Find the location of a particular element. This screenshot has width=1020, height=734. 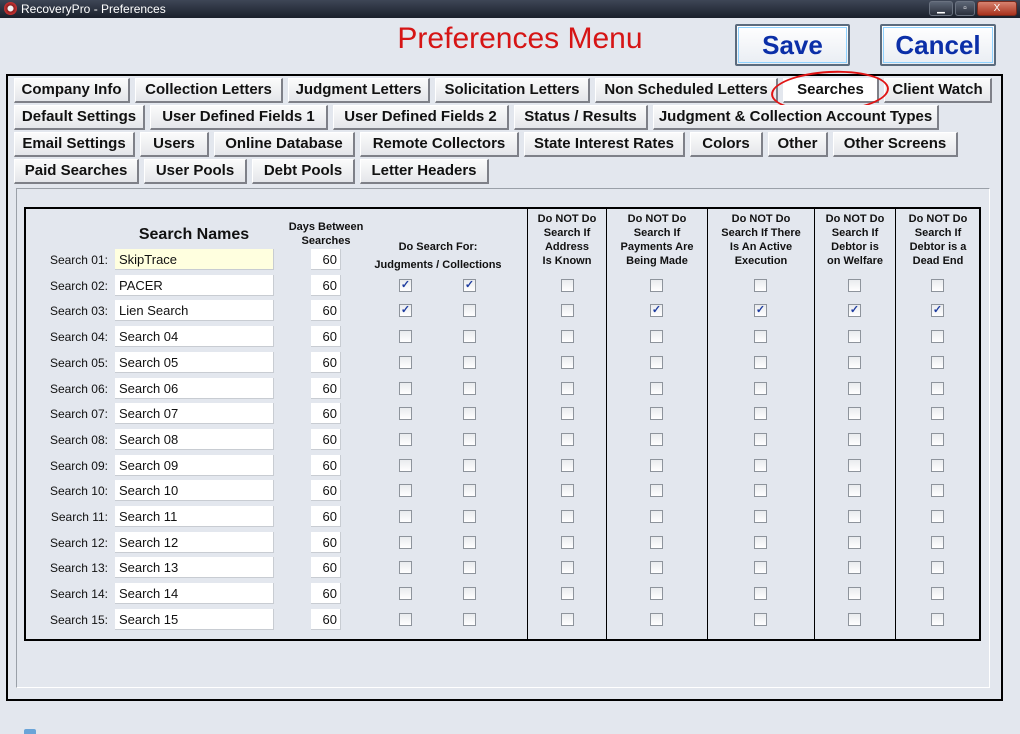

tab-paid-searches: Paid Searches is located at coordinates (76, 171).